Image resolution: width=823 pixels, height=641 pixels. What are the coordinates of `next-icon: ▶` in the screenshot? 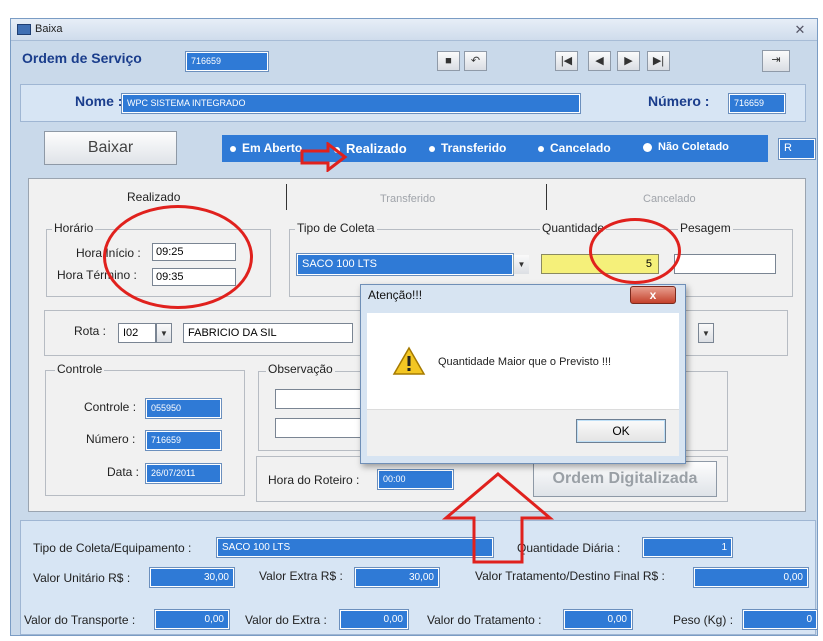 It's located at (628, 61).